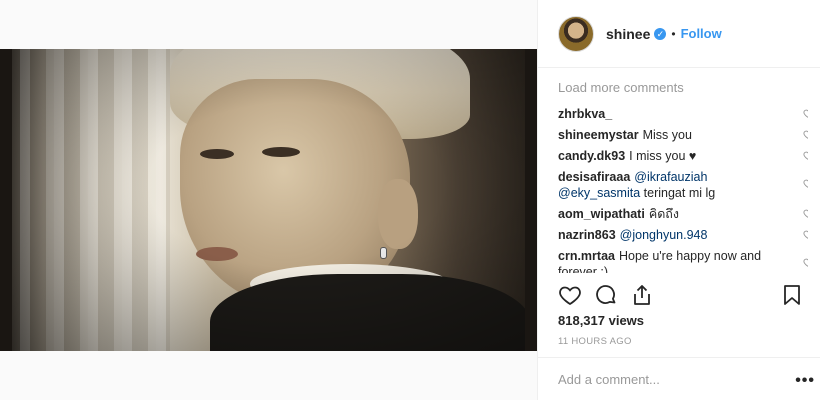  Describe the element at coordinates (628, 34) in the screenshot. I see `account-username: shinee` at that location.